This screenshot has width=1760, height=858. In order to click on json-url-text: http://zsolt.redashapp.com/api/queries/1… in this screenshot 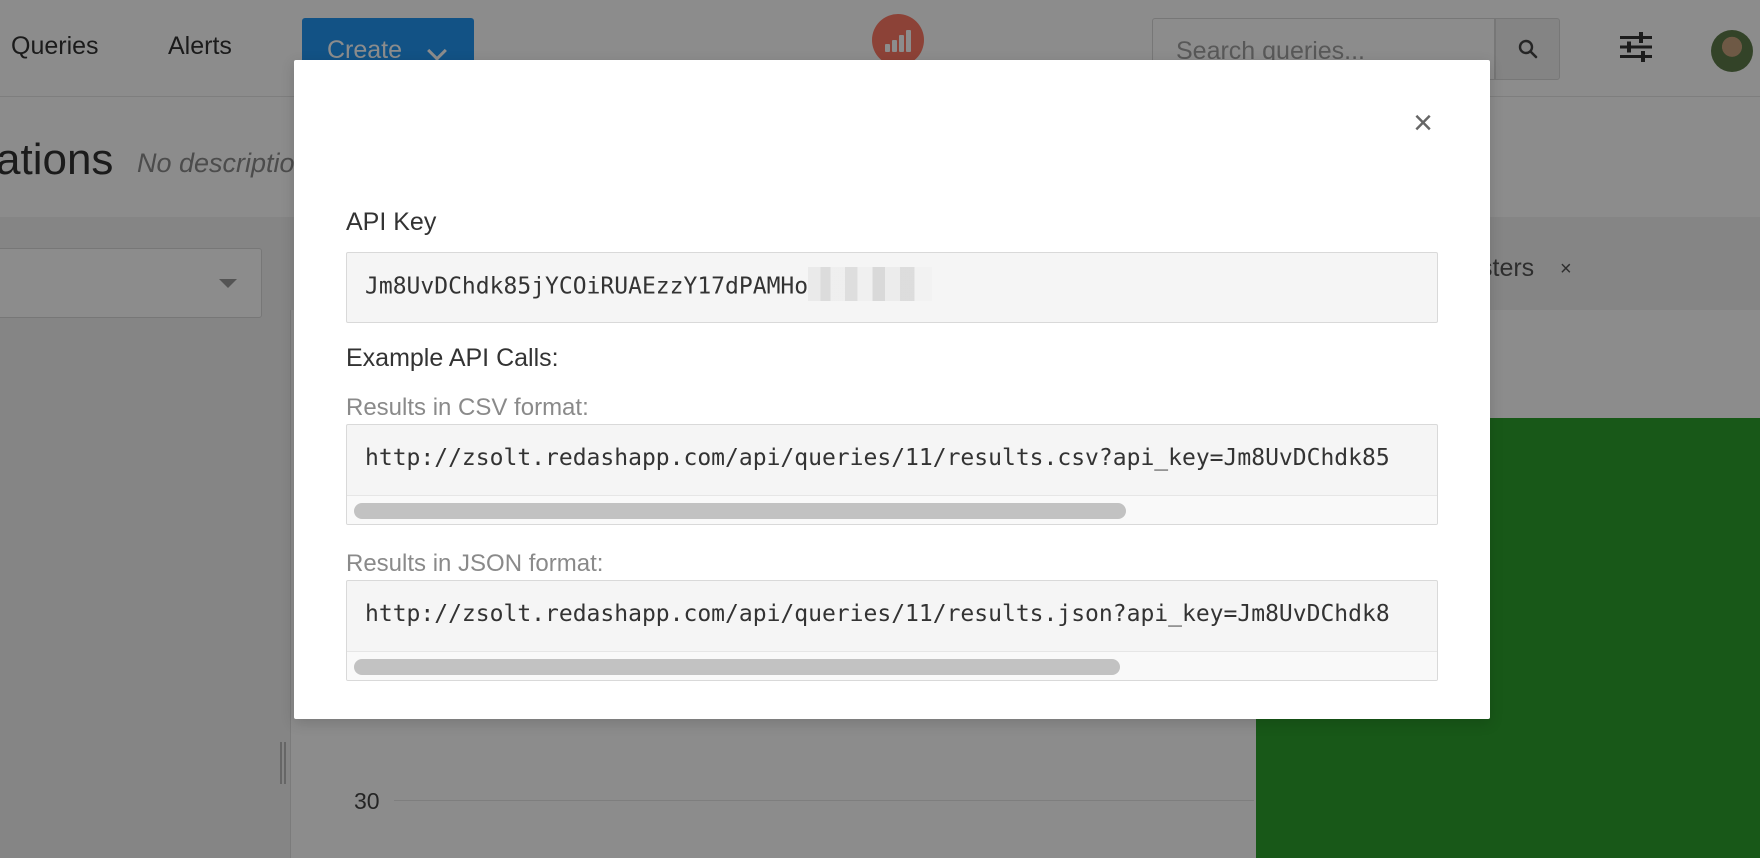, I will do `click(877, 614)`.